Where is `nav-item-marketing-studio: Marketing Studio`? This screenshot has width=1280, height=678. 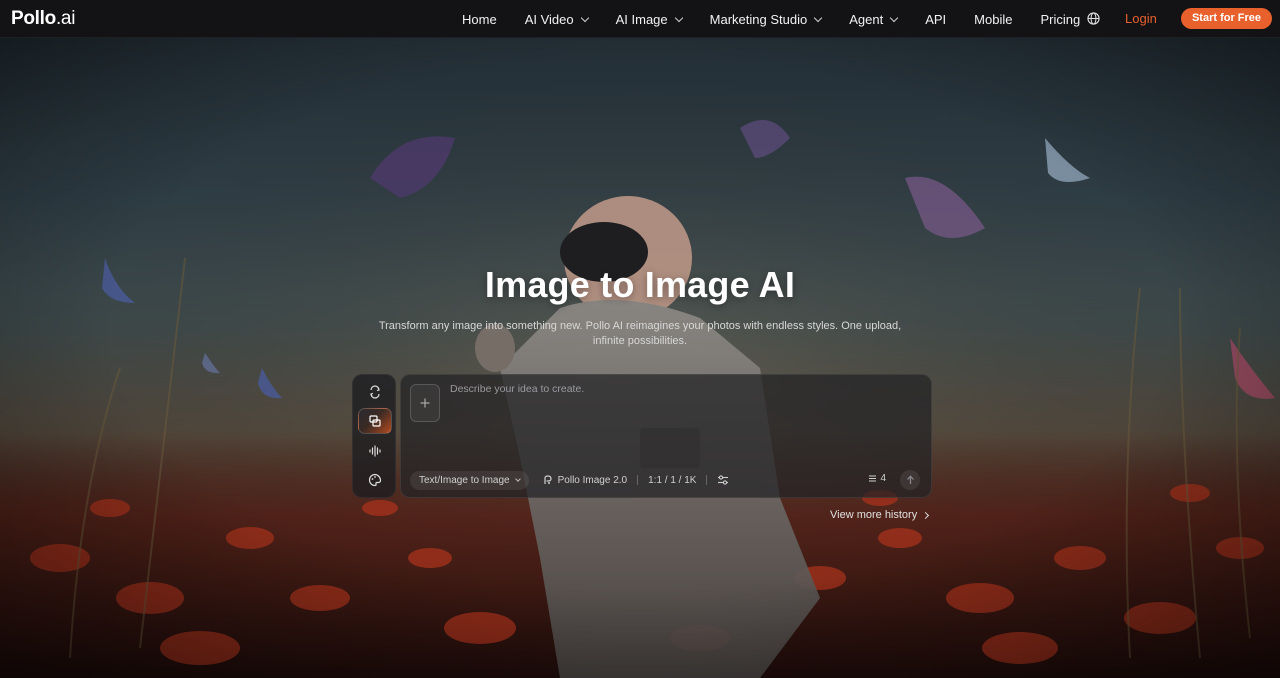
nav-item-marketing-studio: Marketing Studio is located at coordinates (766, 19).